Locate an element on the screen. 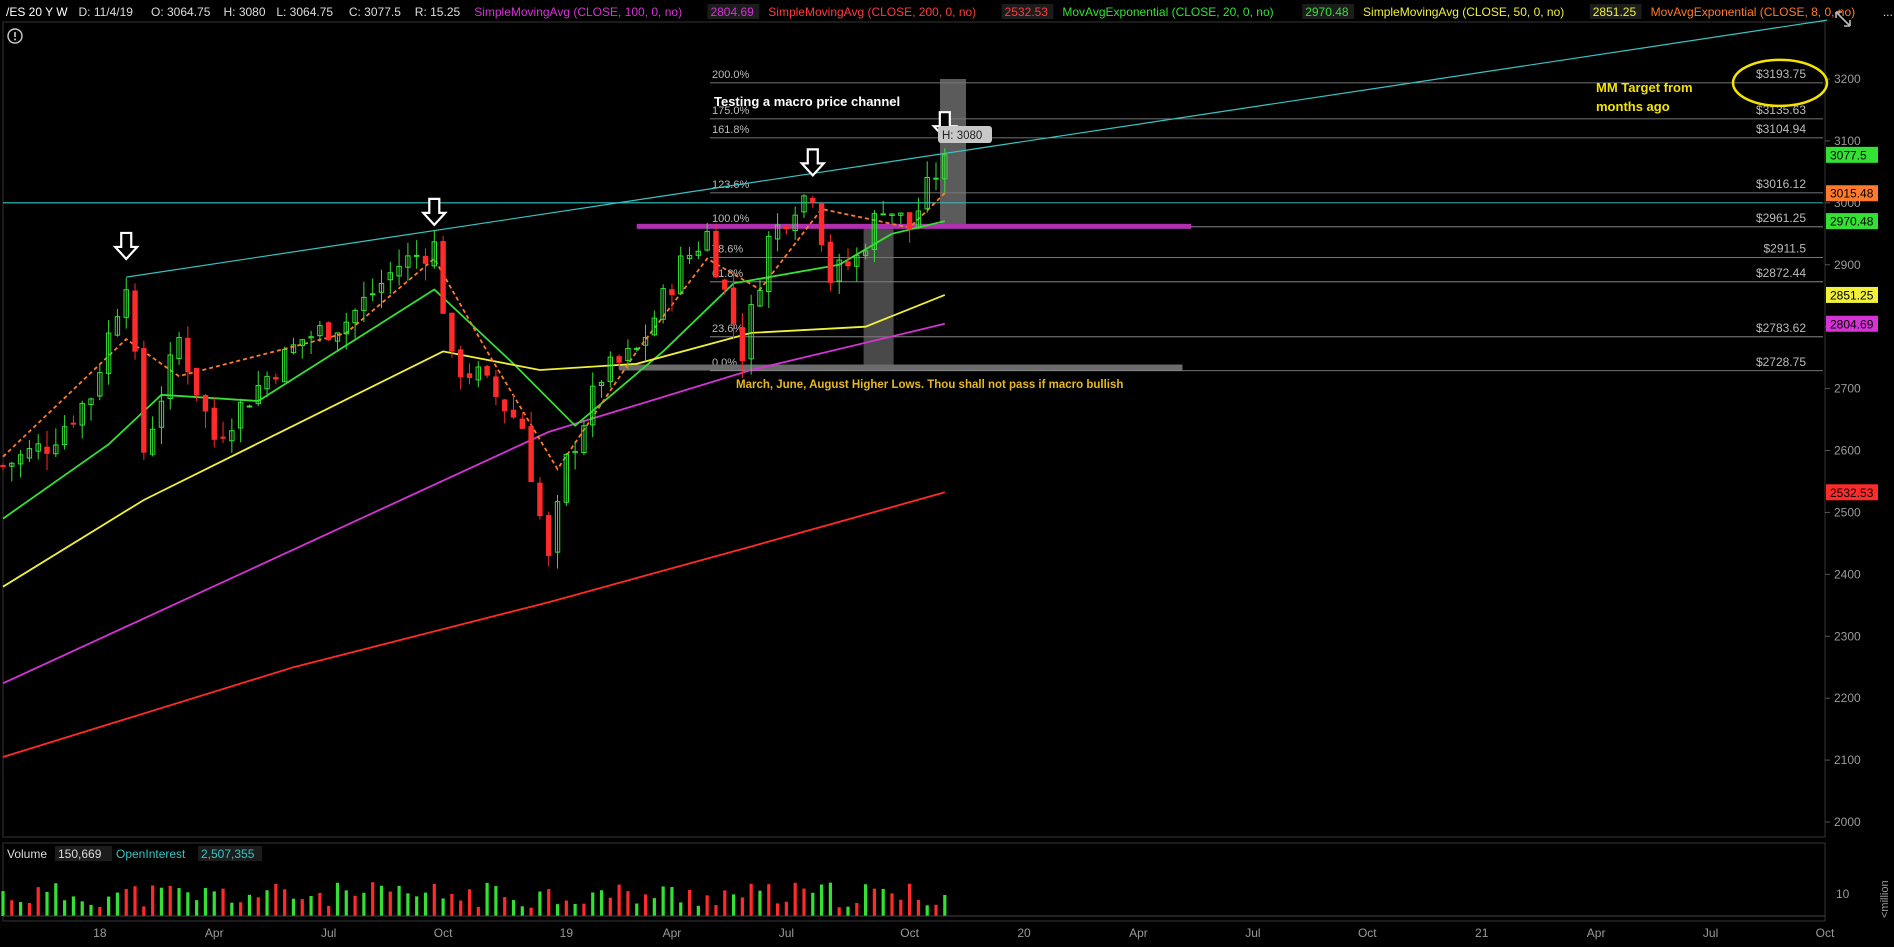  price-tick-label: 2900 is located at coordinates (1847, 265).